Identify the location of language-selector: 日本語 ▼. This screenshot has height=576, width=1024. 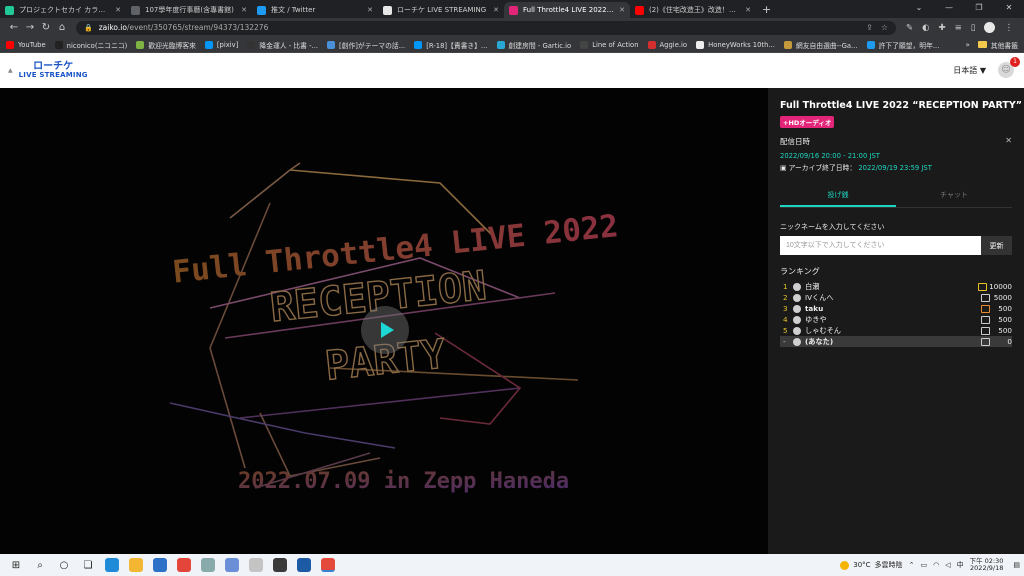
(969, 70).